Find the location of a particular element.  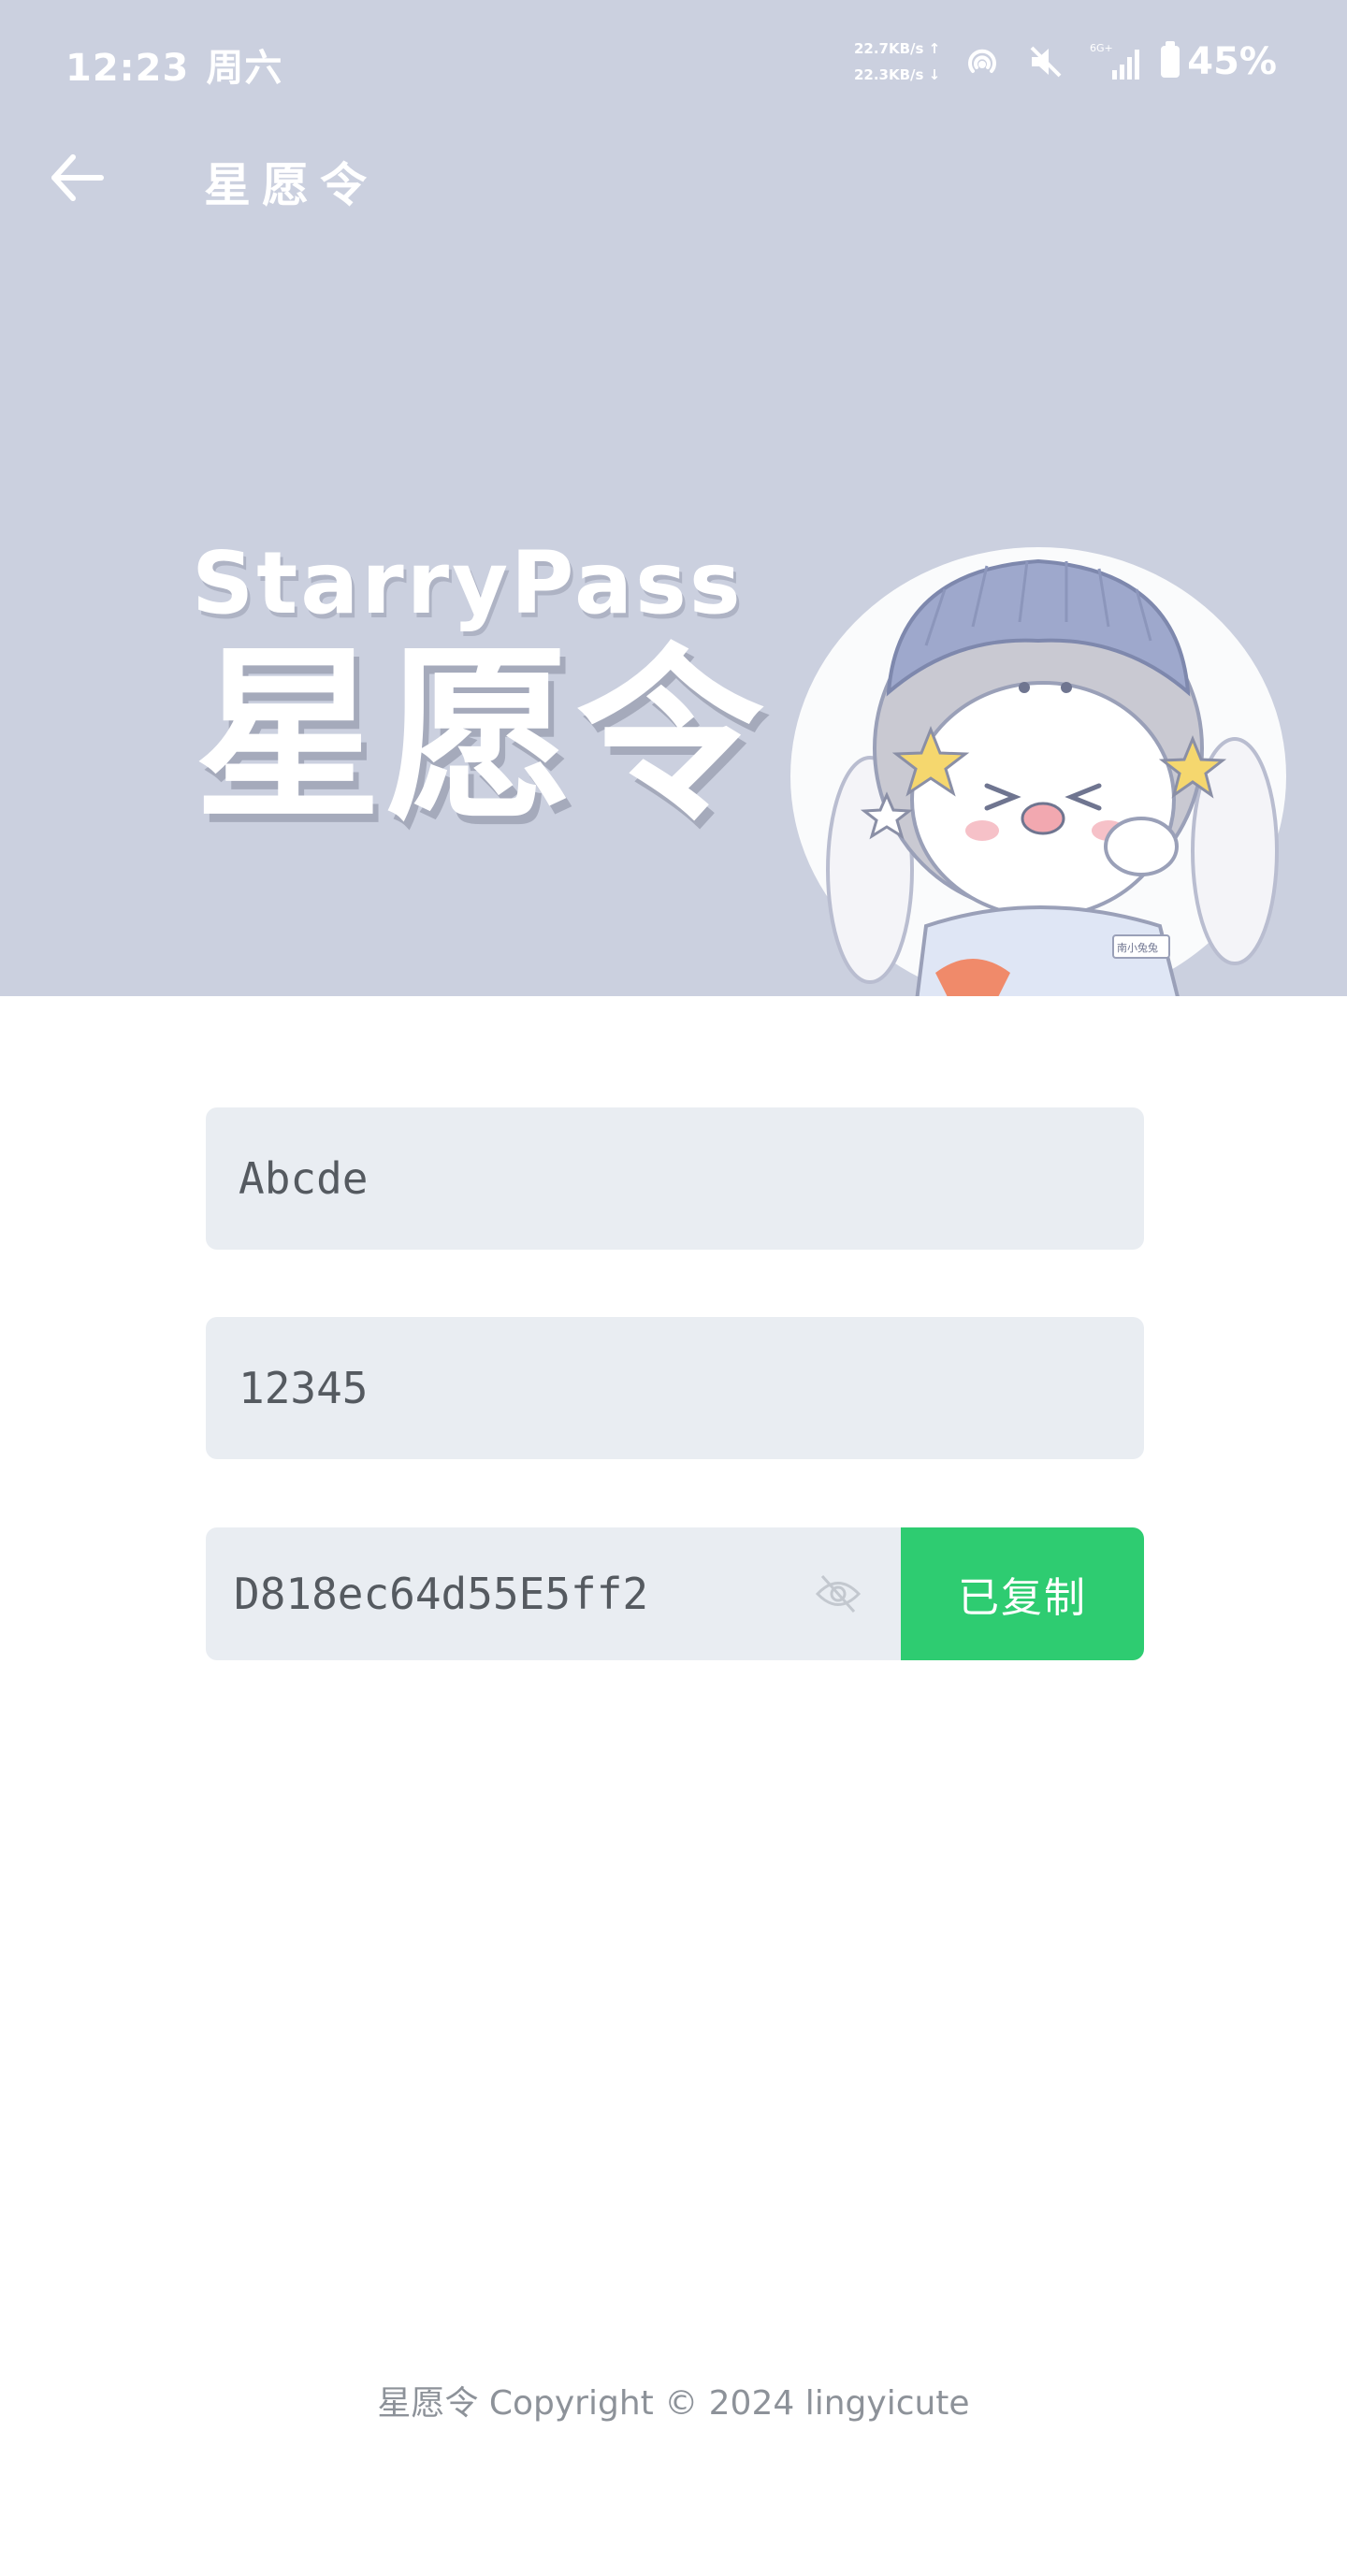

mute-icon is located at coordinates (1046, 62).